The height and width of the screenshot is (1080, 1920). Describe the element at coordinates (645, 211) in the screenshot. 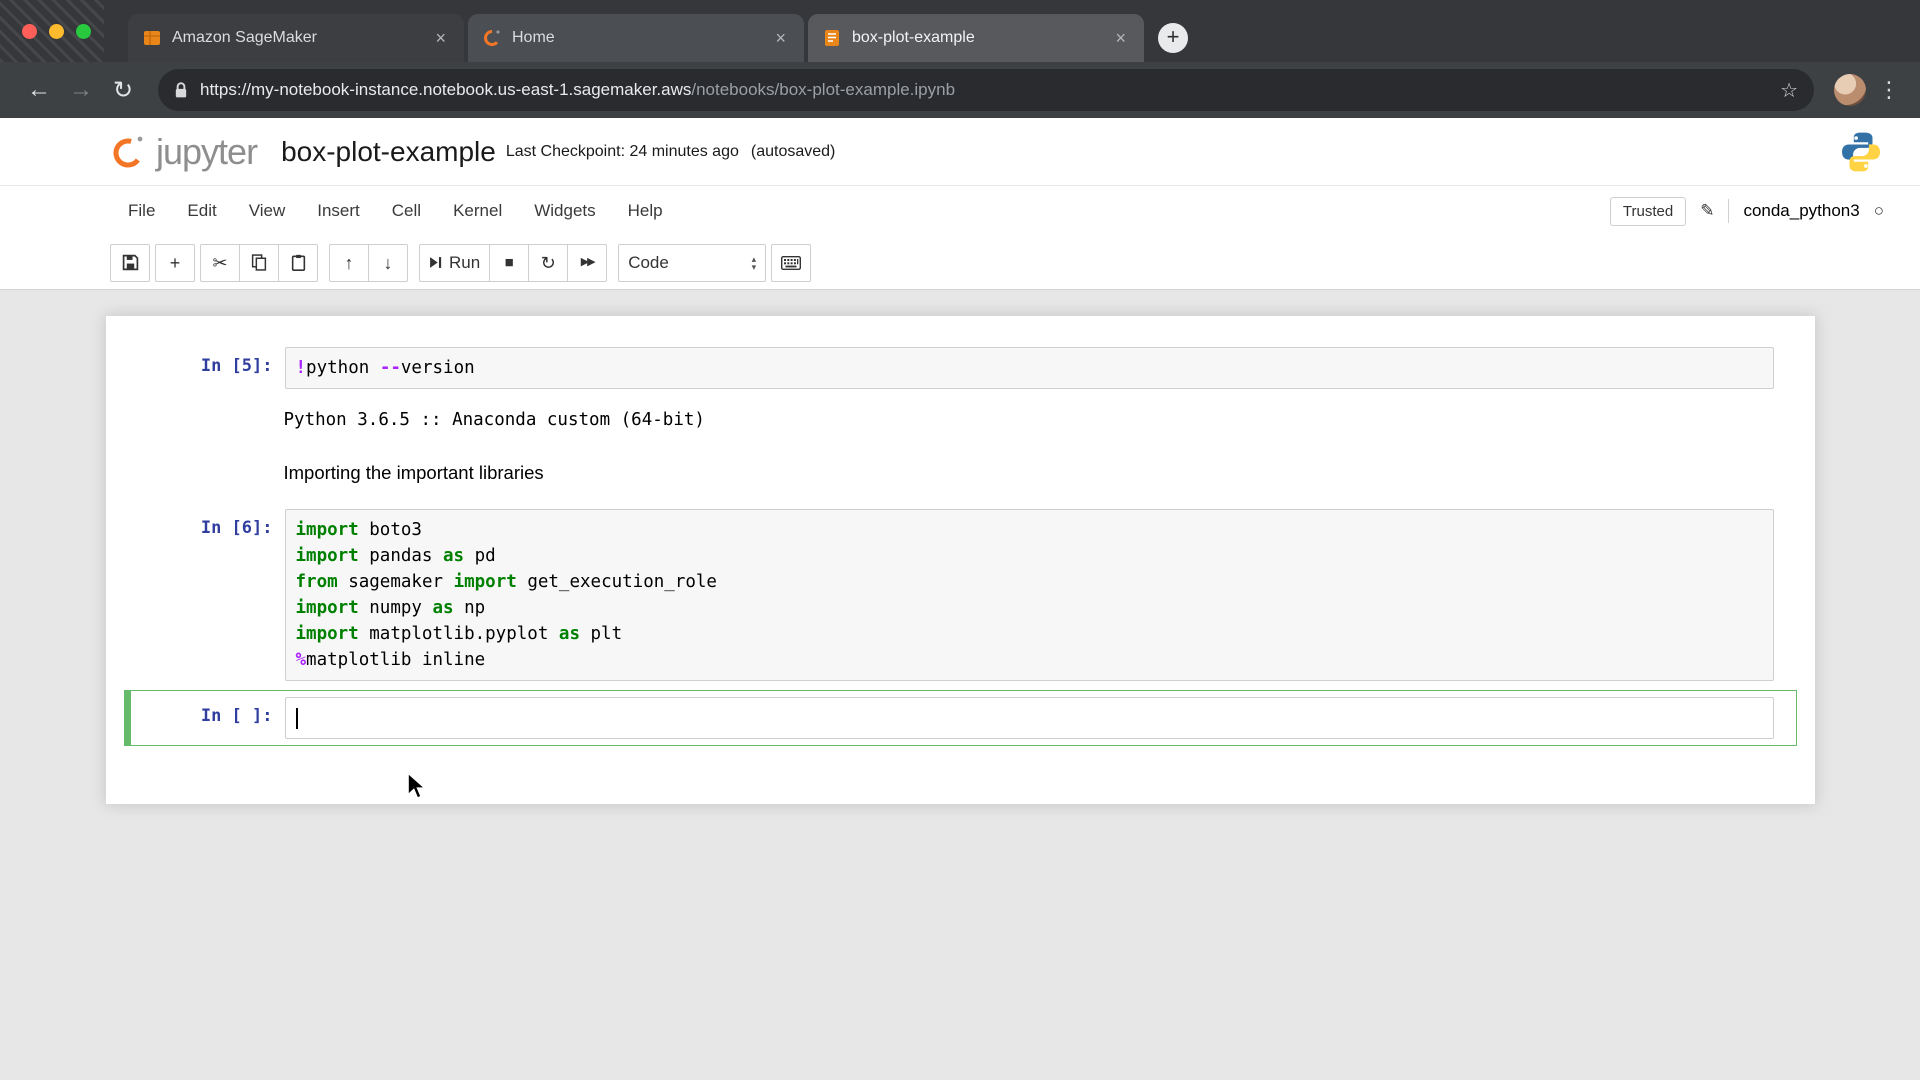

I see `menu-help: Help` at that location.